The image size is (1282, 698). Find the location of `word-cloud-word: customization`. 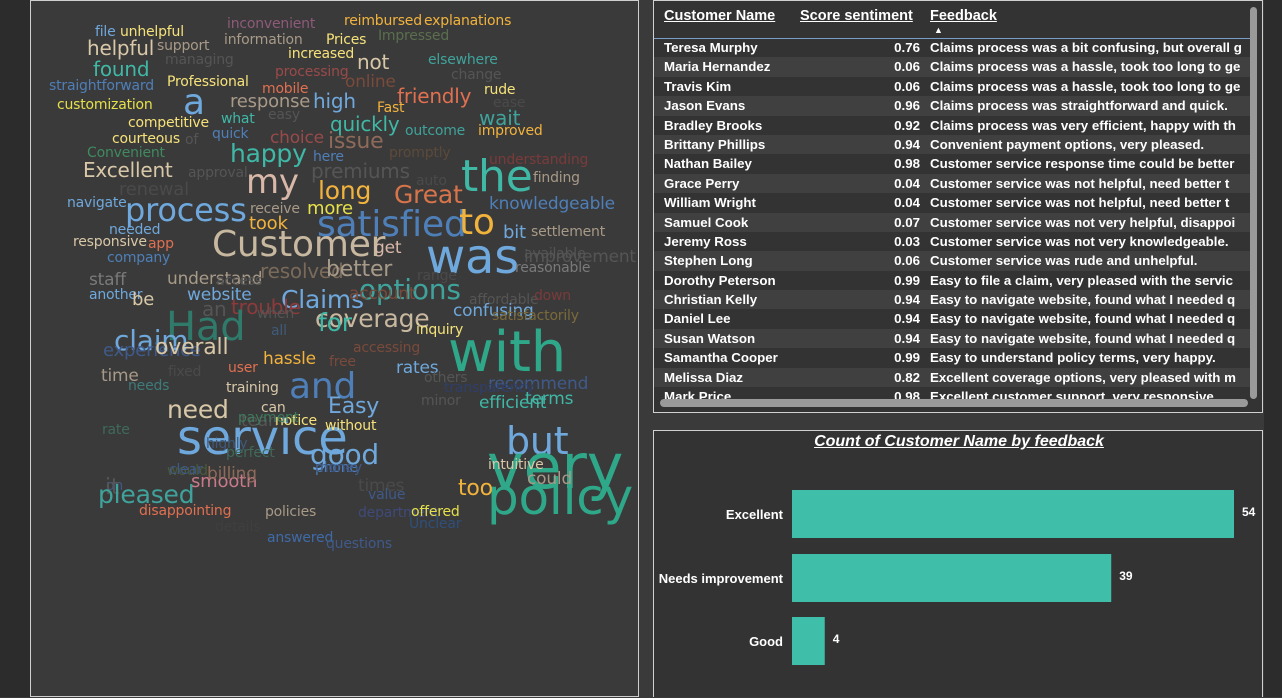

word-cloud-word: customization is located at coordinates (105, 105).